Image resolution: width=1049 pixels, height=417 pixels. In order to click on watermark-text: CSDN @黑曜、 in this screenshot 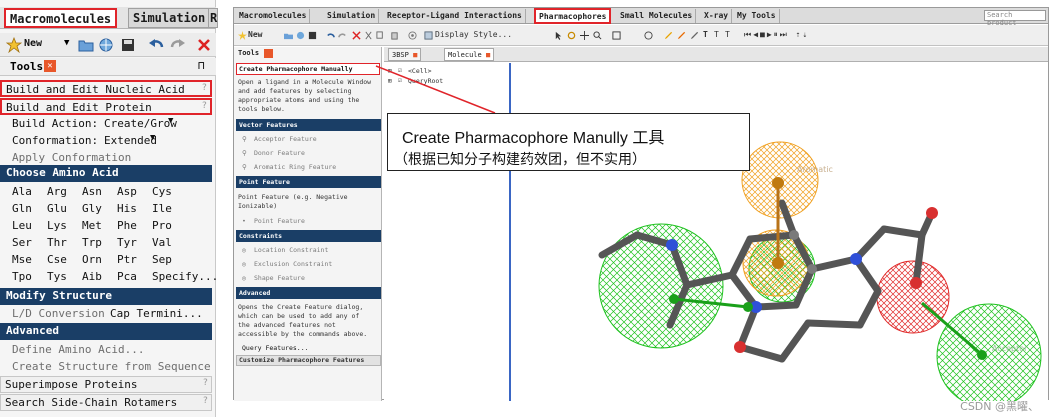, I will do `click(999, 406)`.